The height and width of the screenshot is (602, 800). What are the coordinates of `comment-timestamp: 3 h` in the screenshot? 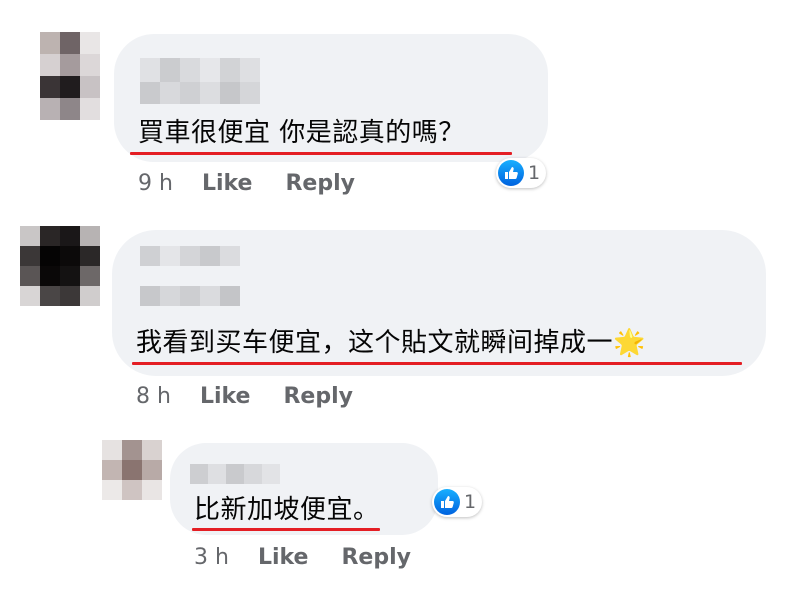 It's located at (211, 557).